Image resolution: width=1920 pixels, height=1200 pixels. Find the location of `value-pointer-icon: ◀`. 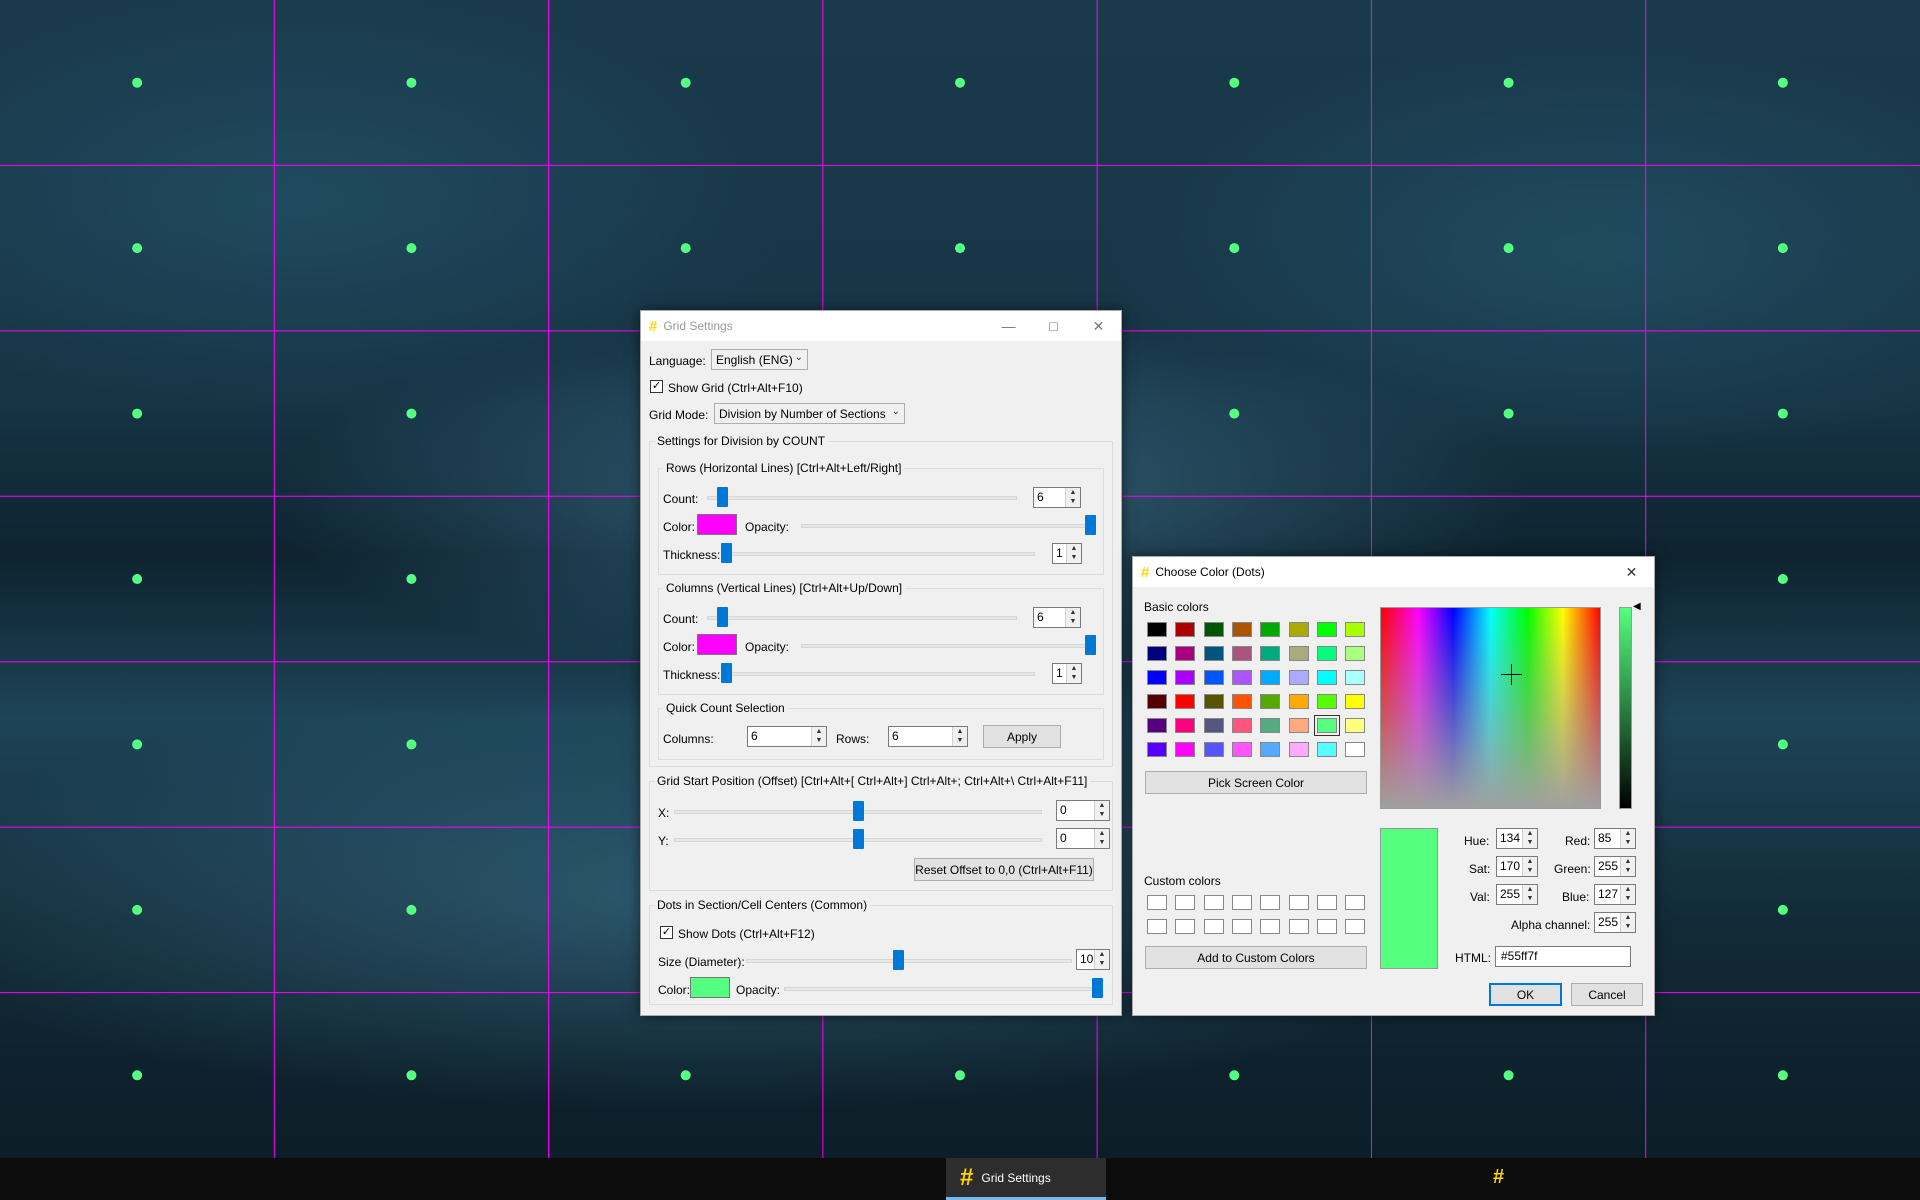

value-pointer-icon: ◀ is located at coordinates (1637, 606).